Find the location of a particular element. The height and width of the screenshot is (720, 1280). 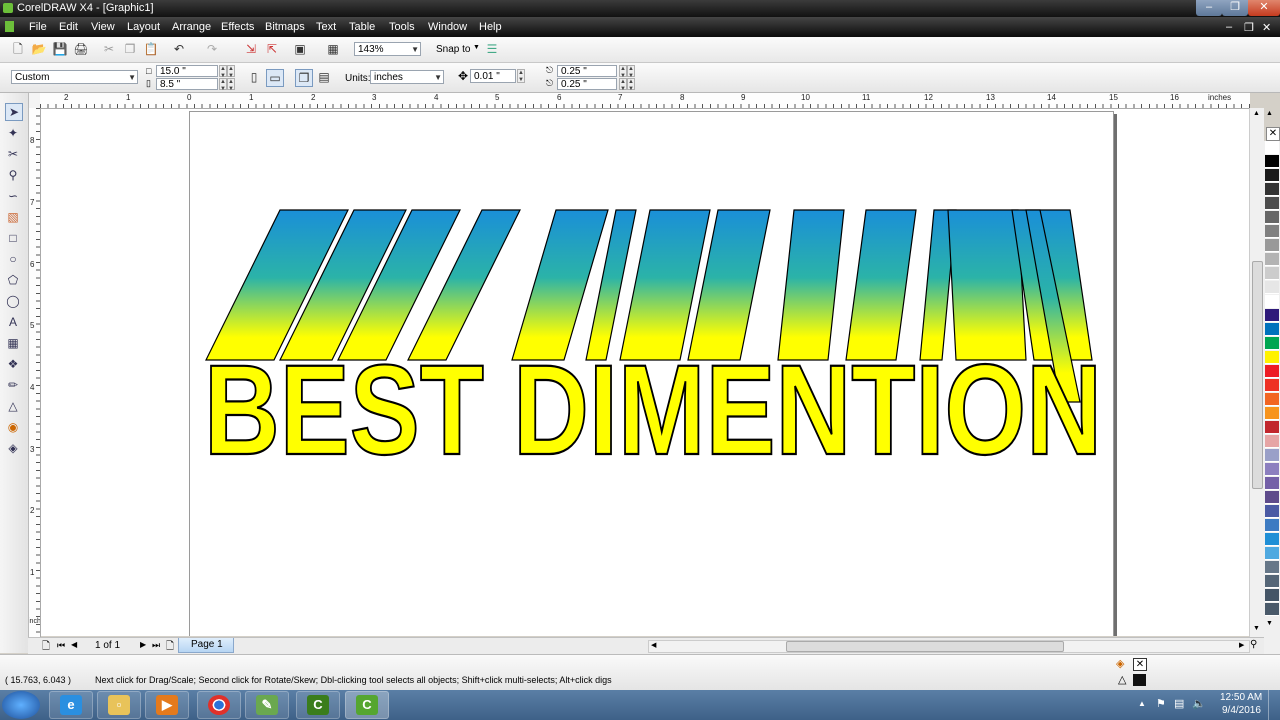

taskbar-ie: e is located at coordinates (71, 705).